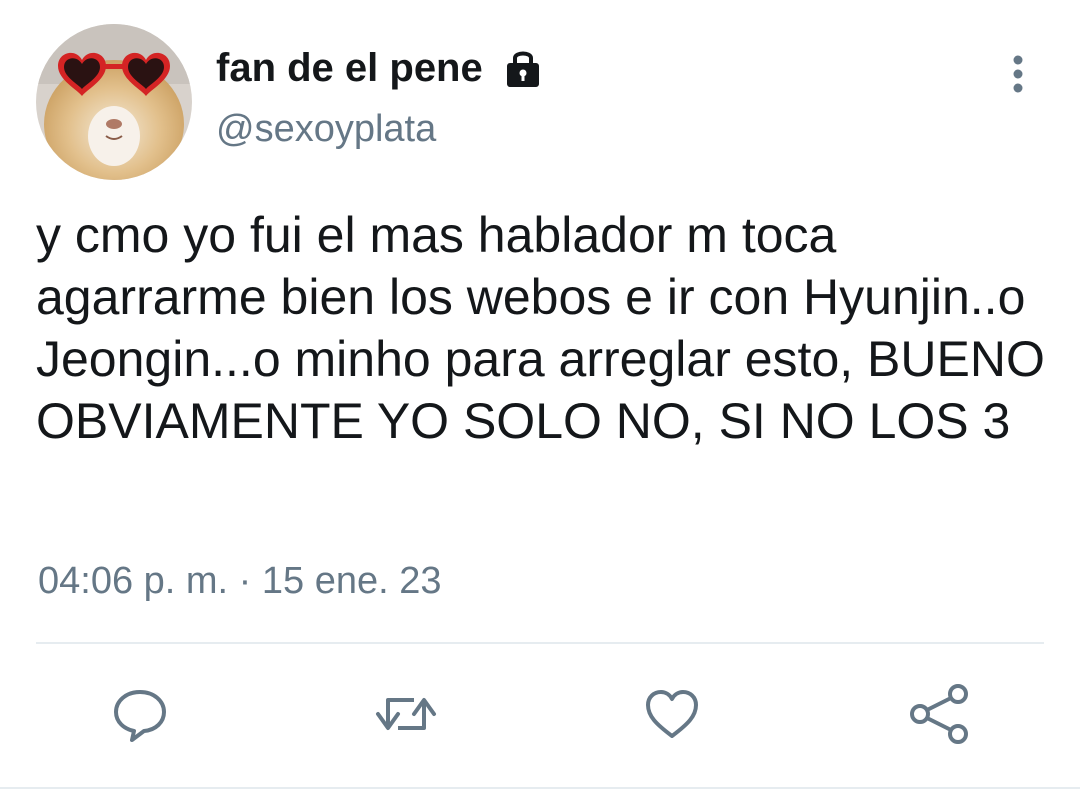 This screenshot has height=807, width=1080. I want to click on tweet-timestamp: 04:06 p. m. · 15 ene. 23, so click(240, 581).